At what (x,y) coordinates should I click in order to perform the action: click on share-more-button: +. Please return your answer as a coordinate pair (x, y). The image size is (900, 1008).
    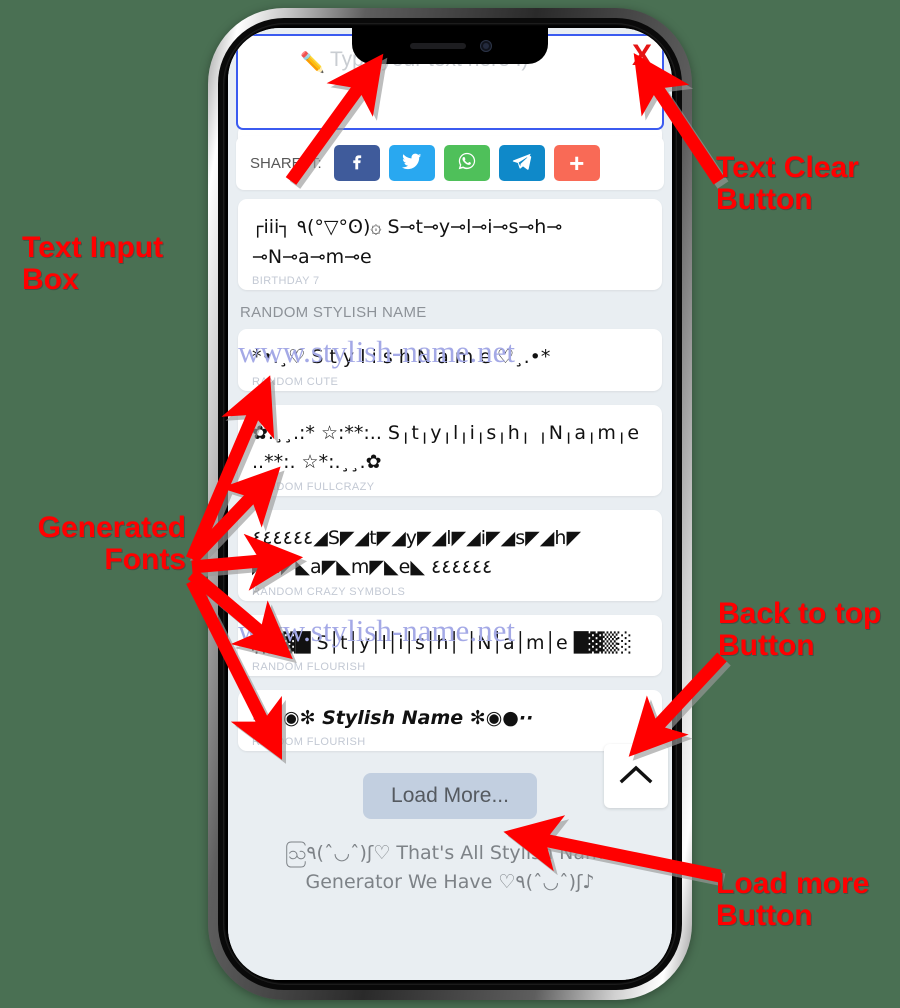
    Looking at the image, I should click on (576, 163).